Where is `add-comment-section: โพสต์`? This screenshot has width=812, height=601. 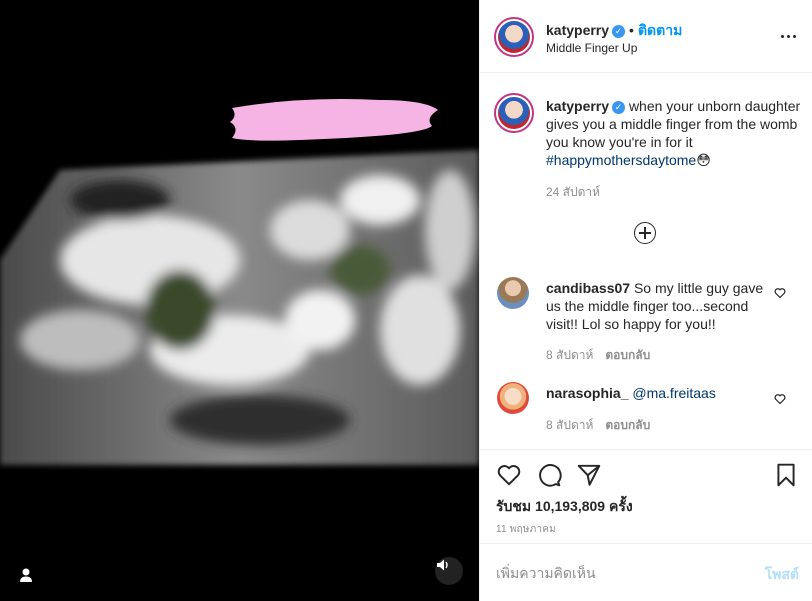
add-comment-section: โพสต์ is located at coordinates (646, 572).